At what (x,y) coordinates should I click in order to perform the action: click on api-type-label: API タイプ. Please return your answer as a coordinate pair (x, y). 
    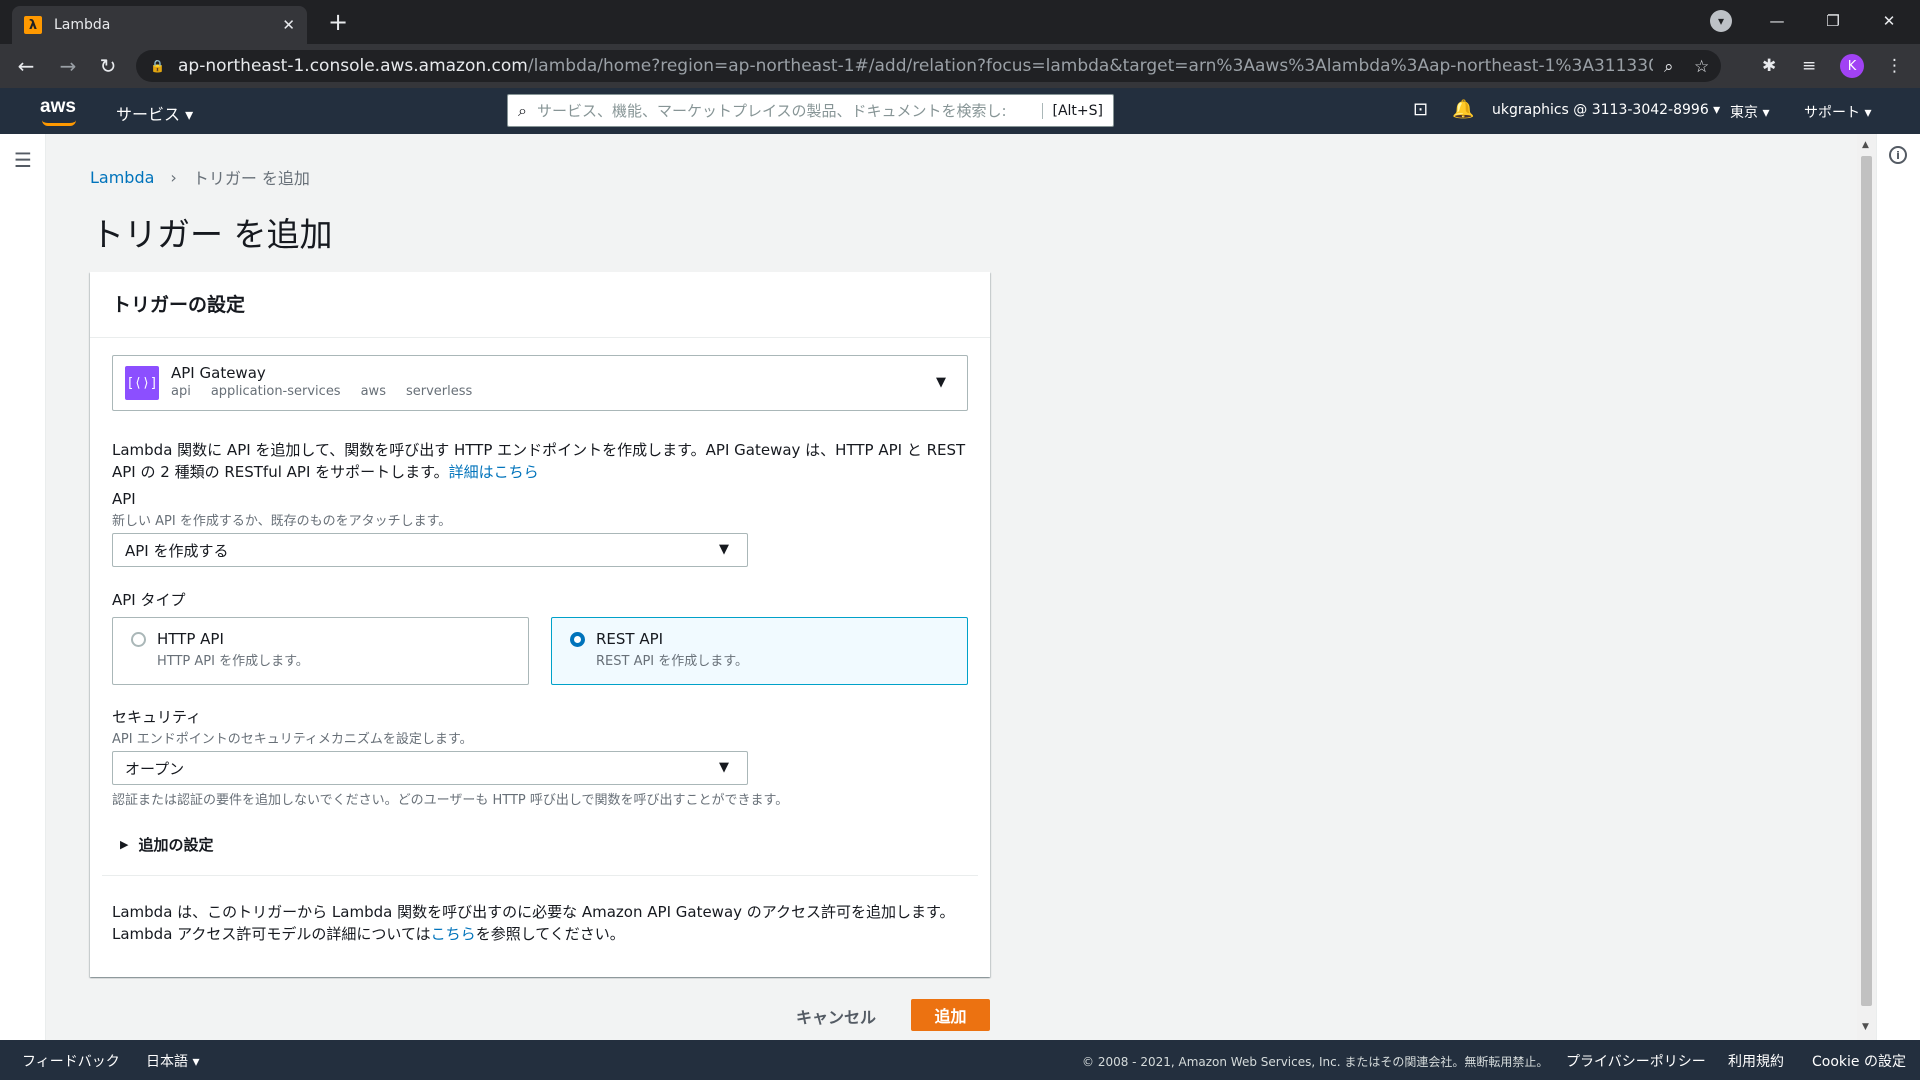
    Looking at the image, I should click on (149, 600).